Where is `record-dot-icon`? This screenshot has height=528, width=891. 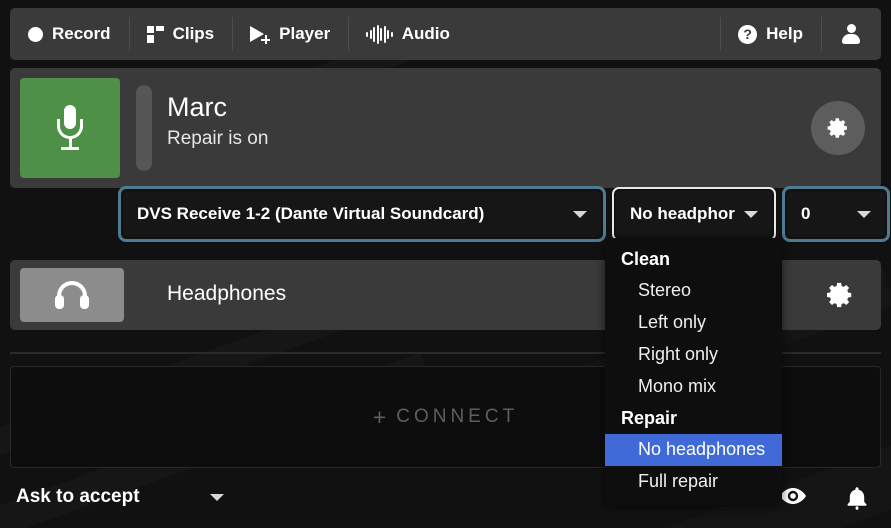 record-dot-icon is located at coordinates (35, 34).